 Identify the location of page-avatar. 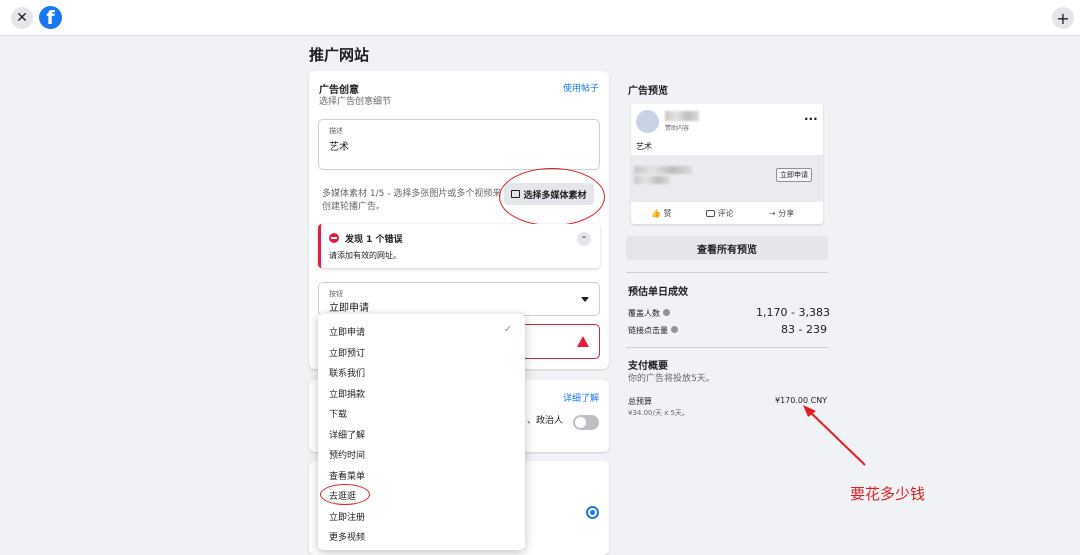
(647, 121).